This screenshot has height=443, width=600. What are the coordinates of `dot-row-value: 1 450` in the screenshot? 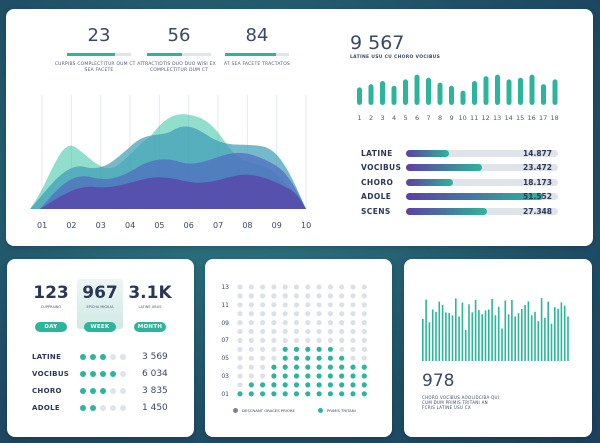 It's located at (155, 408).